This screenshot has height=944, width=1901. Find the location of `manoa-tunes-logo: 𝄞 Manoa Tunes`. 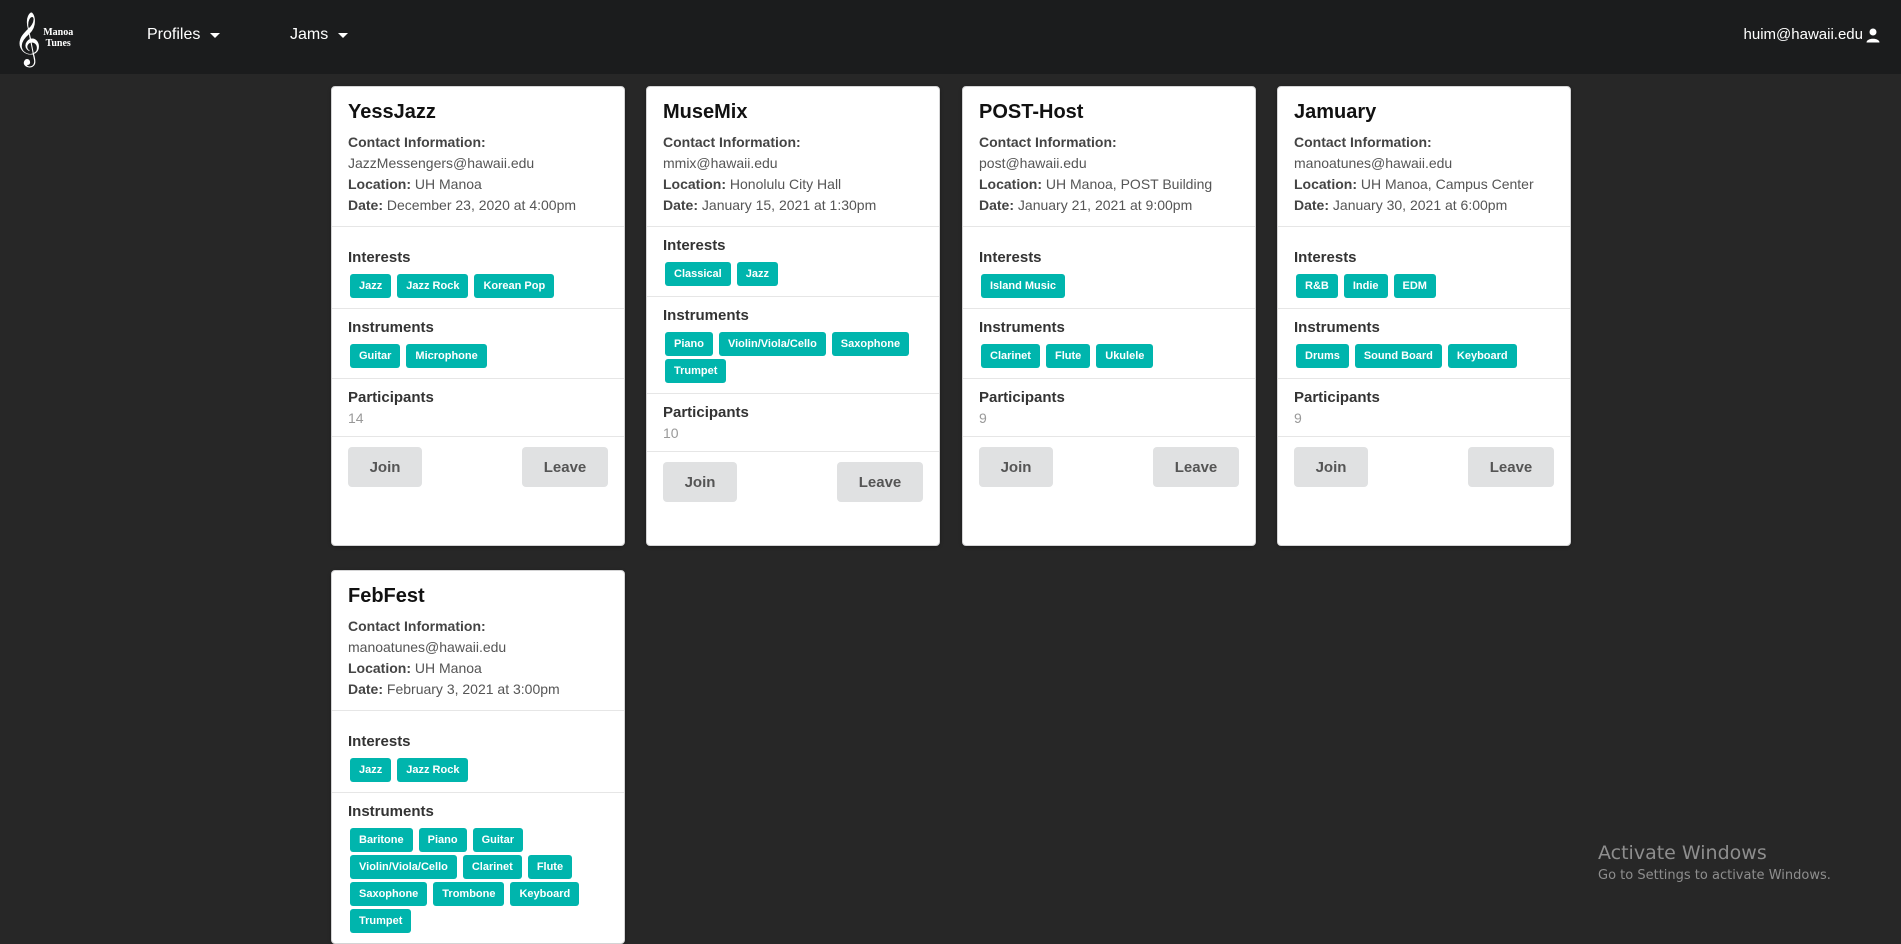

manoa-tunes-logo: 𝄞 Manoa Tunes is located at coordinates (49, 38).